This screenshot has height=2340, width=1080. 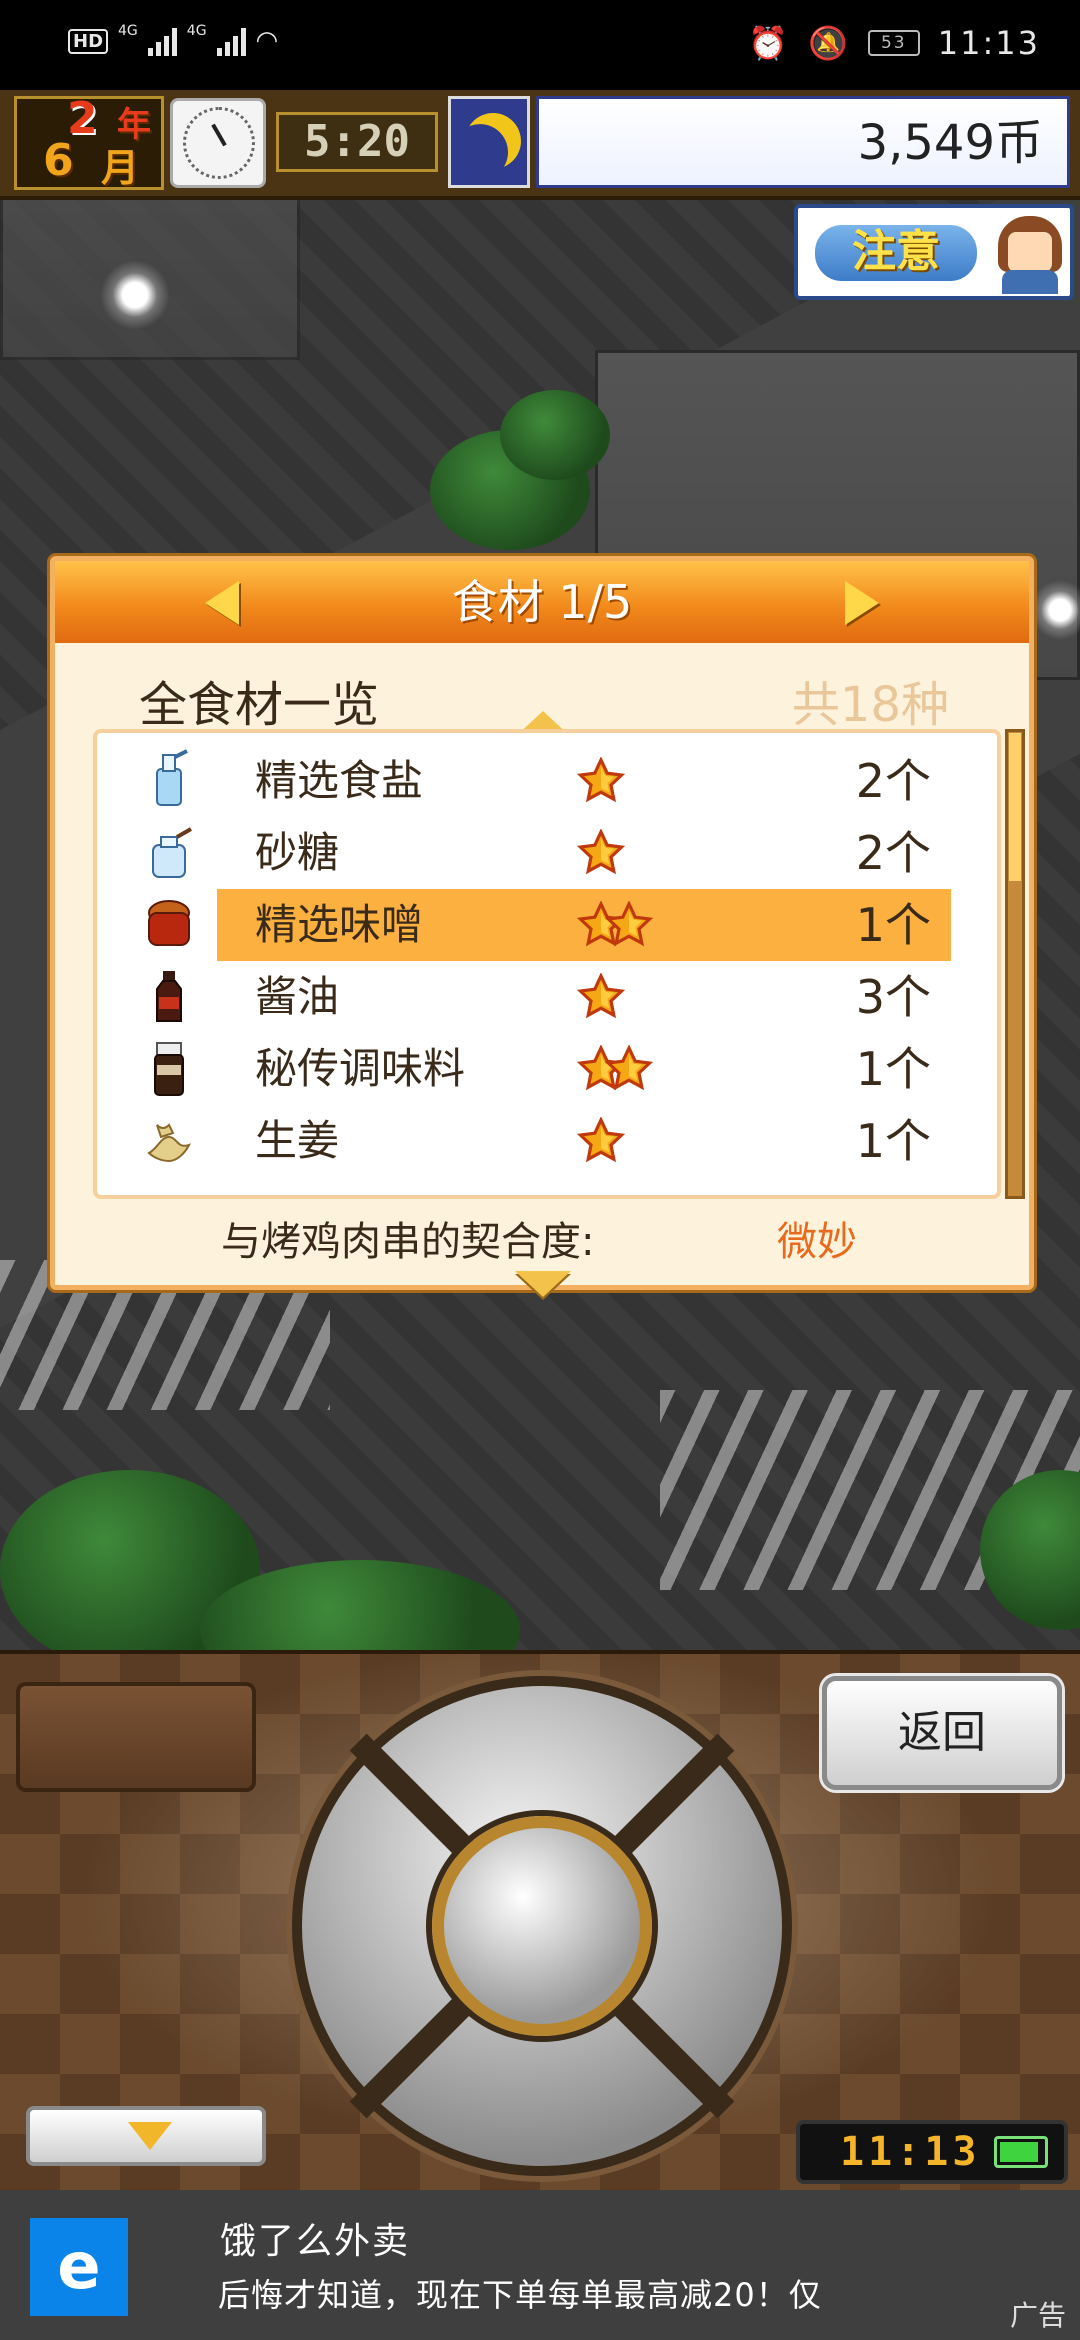 What do you see at coordinates (297, 852) in the screenshot?
I see `ingredient-name: 砂糖` at bounding box center [297, 852].